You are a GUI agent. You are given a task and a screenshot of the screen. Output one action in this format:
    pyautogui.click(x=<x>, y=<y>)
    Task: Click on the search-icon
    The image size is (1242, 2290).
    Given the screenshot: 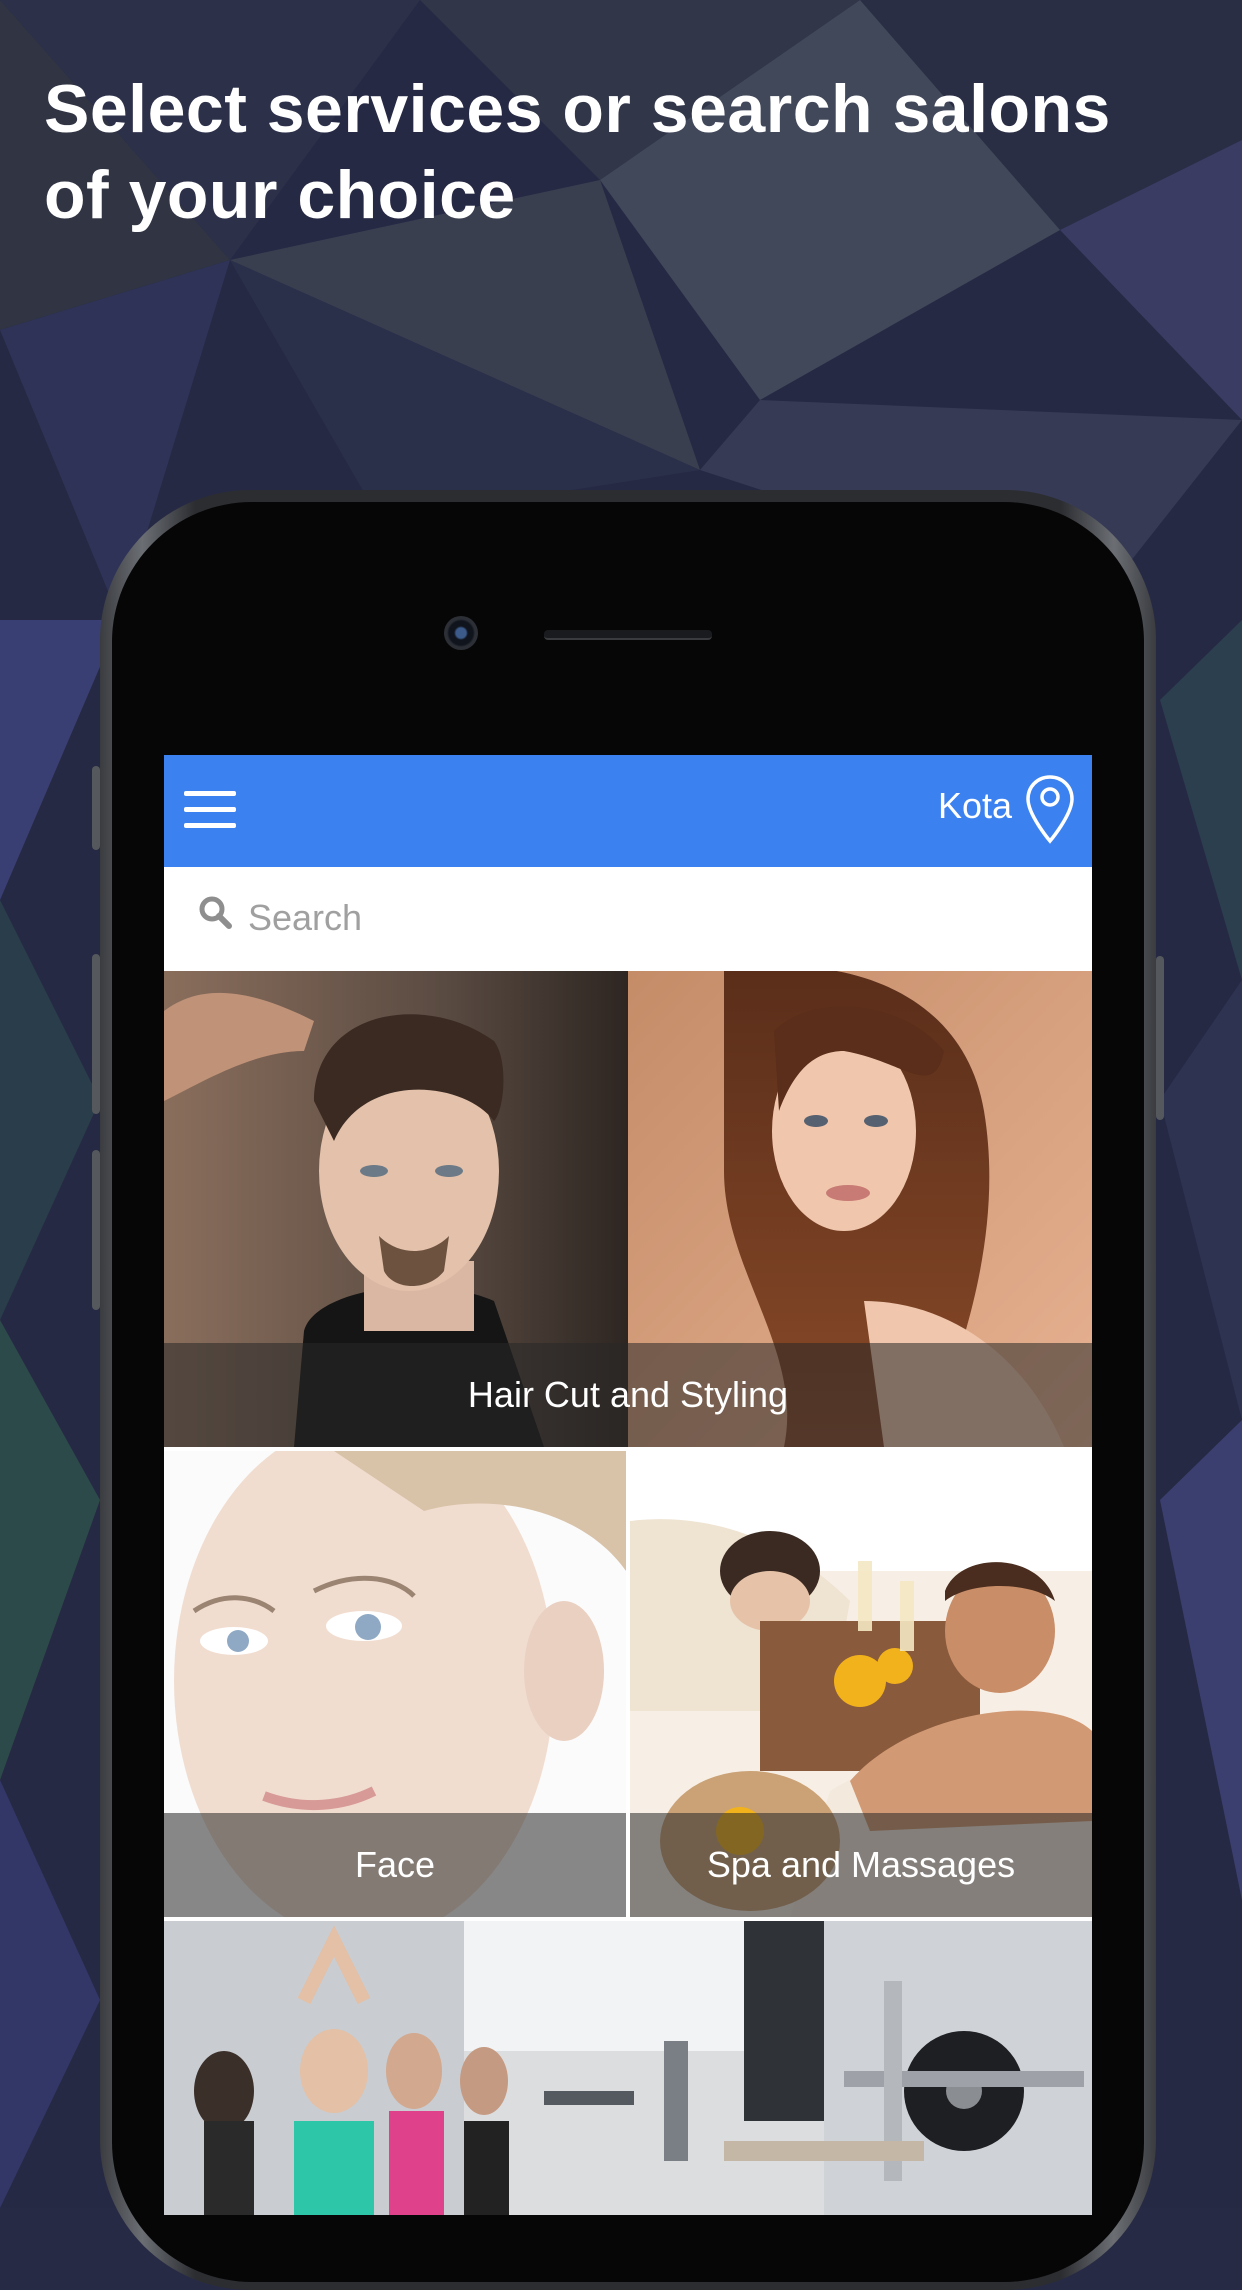 What is the action you would take?
    pyautogui.click(x=215, y=912)
    